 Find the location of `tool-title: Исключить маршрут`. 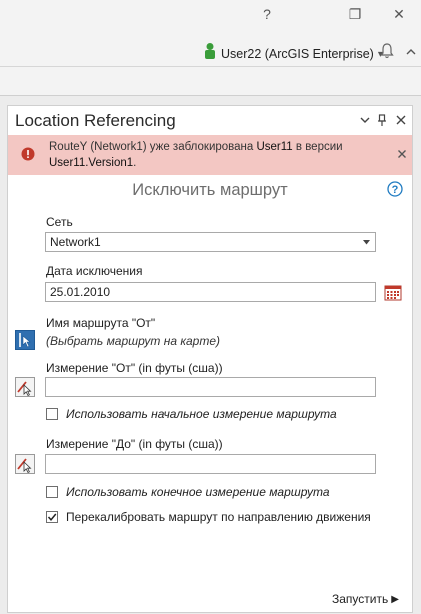

tool-title: Исключить маршрут is located at coordinates (210, 190).